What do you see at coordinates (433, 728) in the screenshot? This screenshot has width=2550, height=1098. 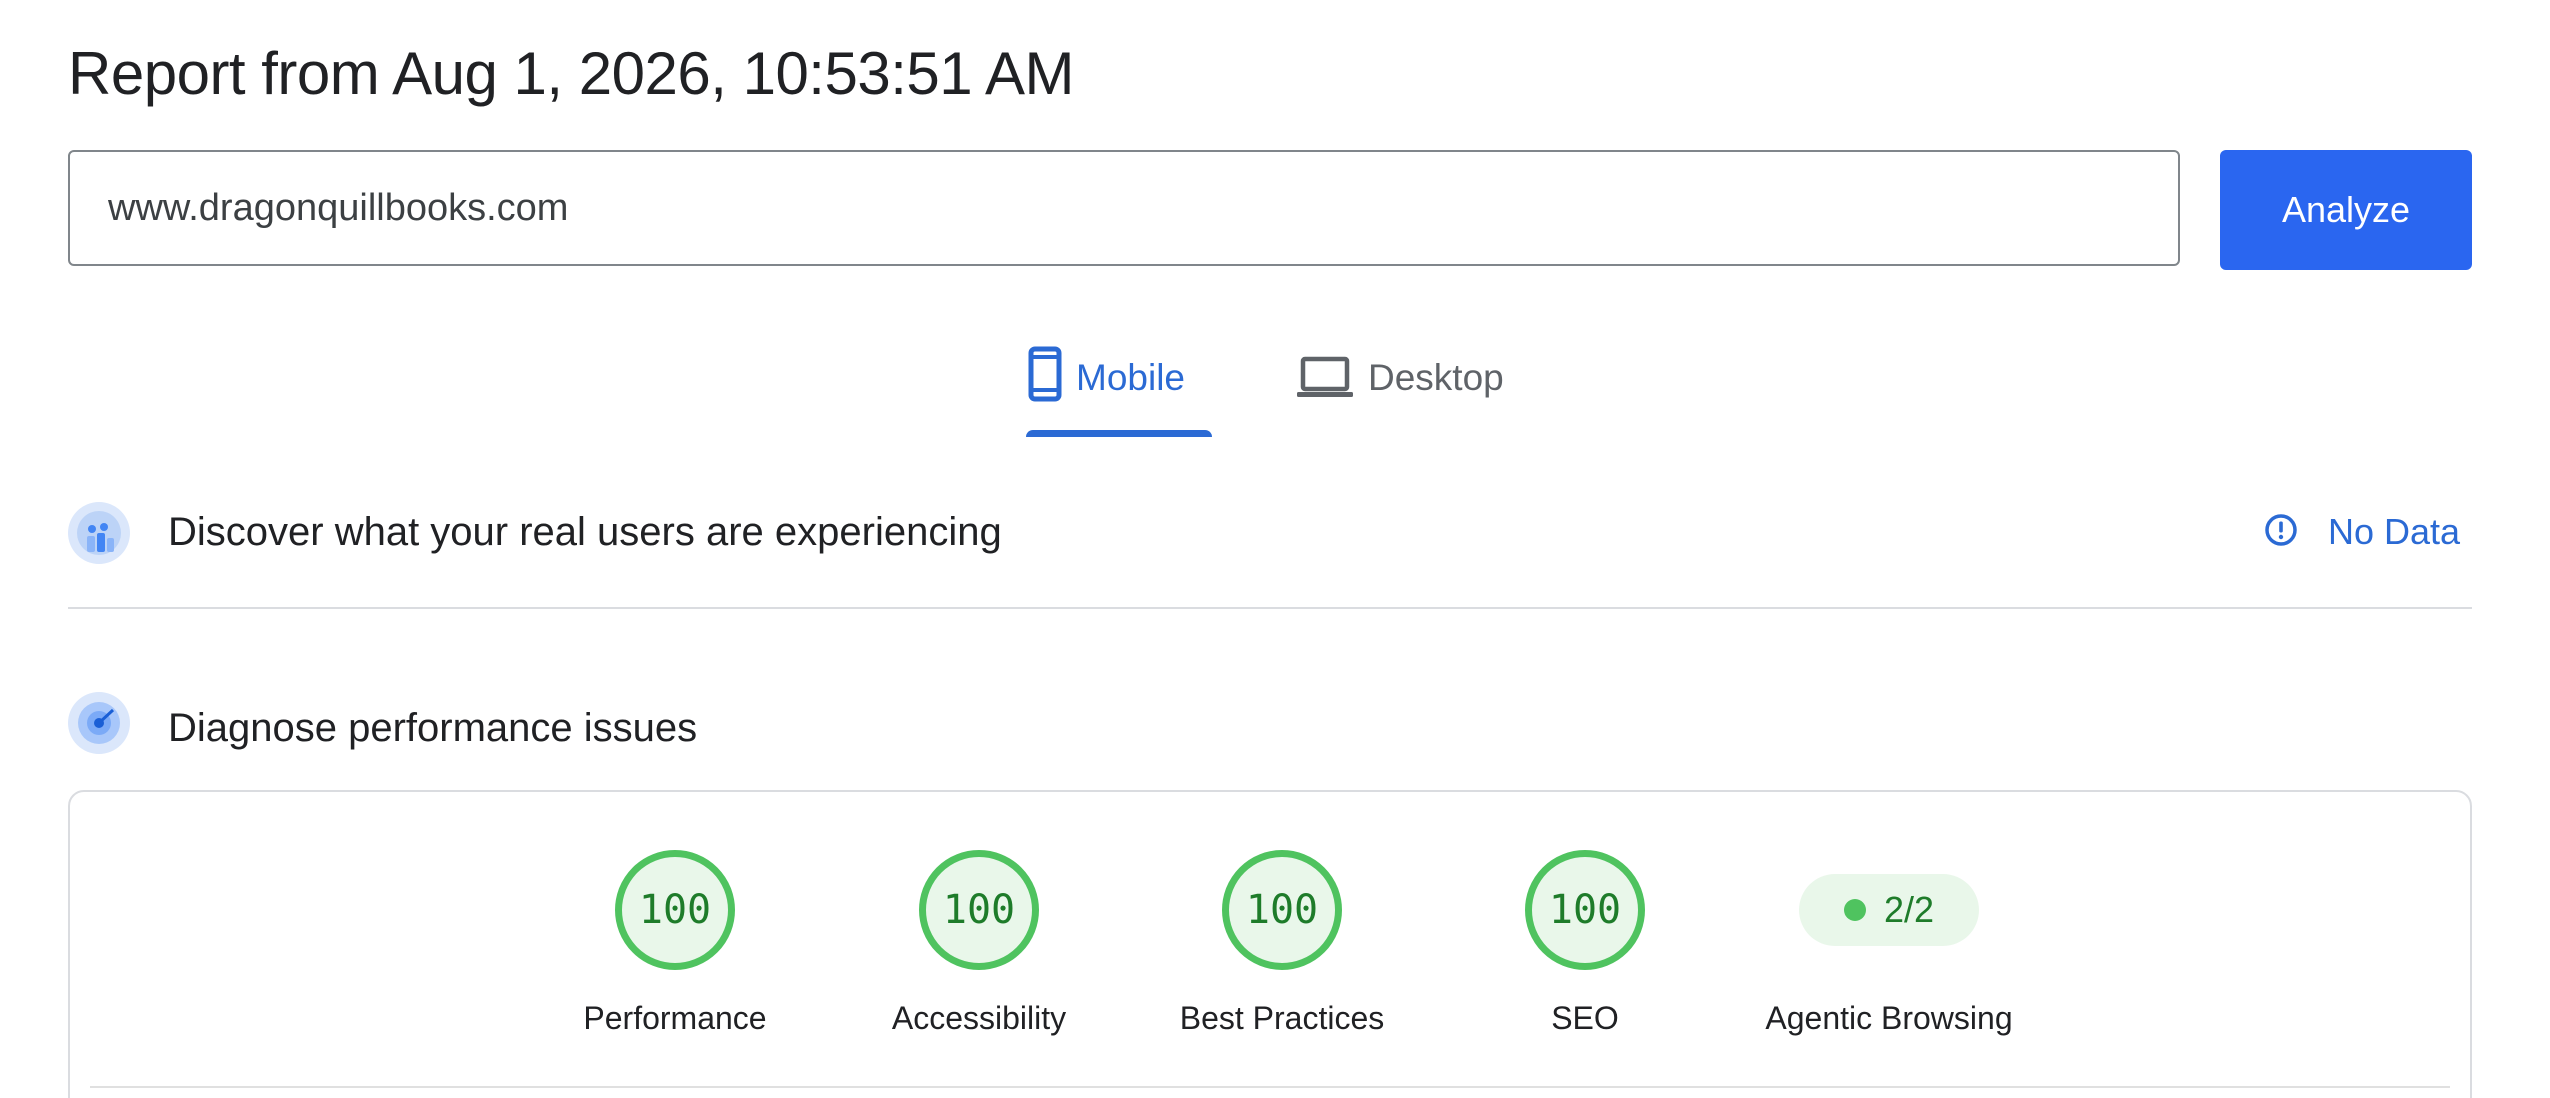 I see `diagnose-heading: Diagnose performance issues` at bounding box center [433, 728].